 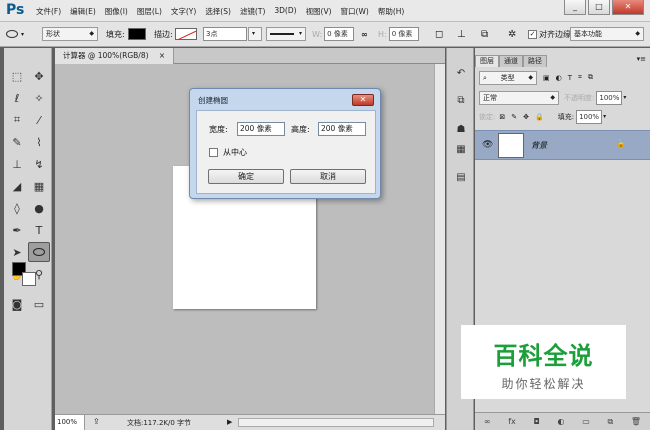 I want to click on adjustments-panel-icon: ▤, so click(x=461, y=178).